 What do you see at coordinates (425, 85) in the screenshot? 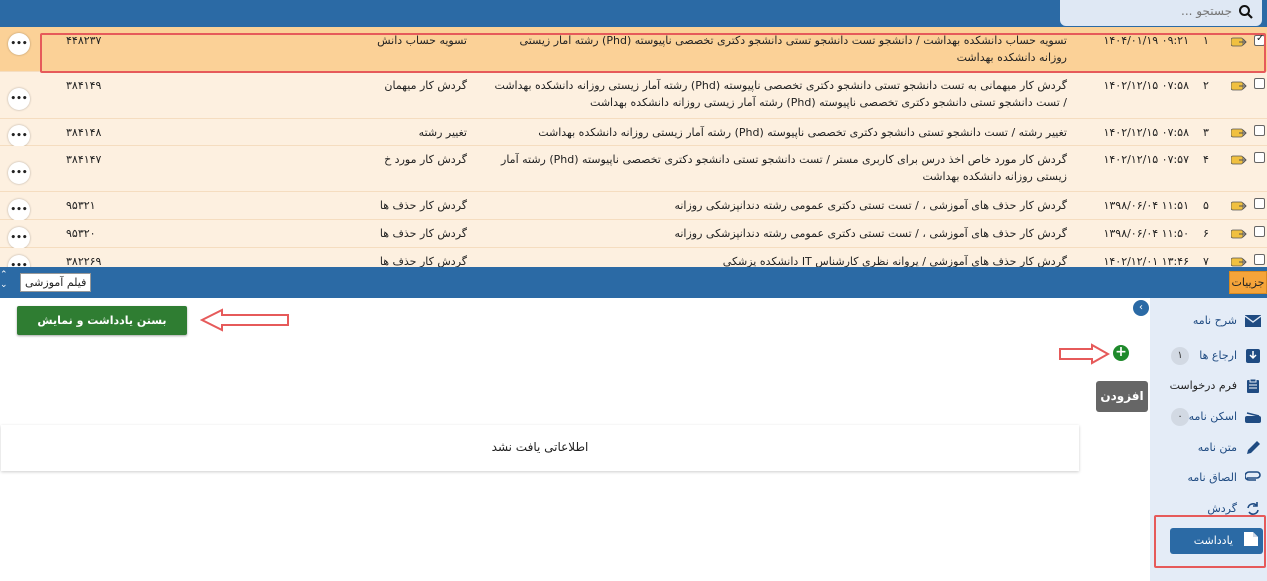
I see `row-workflow: گردش کار میهمان` at bounding box center [425, 85].